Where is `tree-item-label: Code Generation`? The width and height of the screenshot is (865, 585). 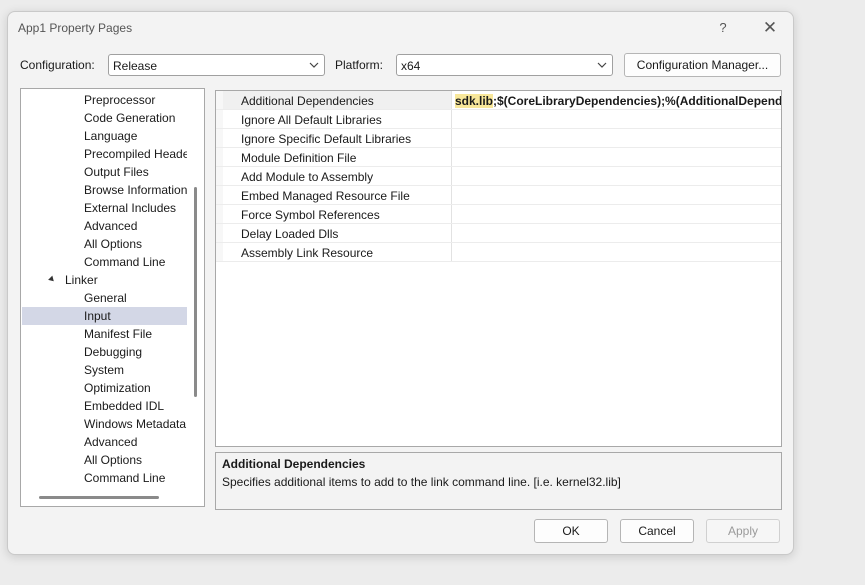 tree-item-label: Code Generation is located at coordinates (130, 118).